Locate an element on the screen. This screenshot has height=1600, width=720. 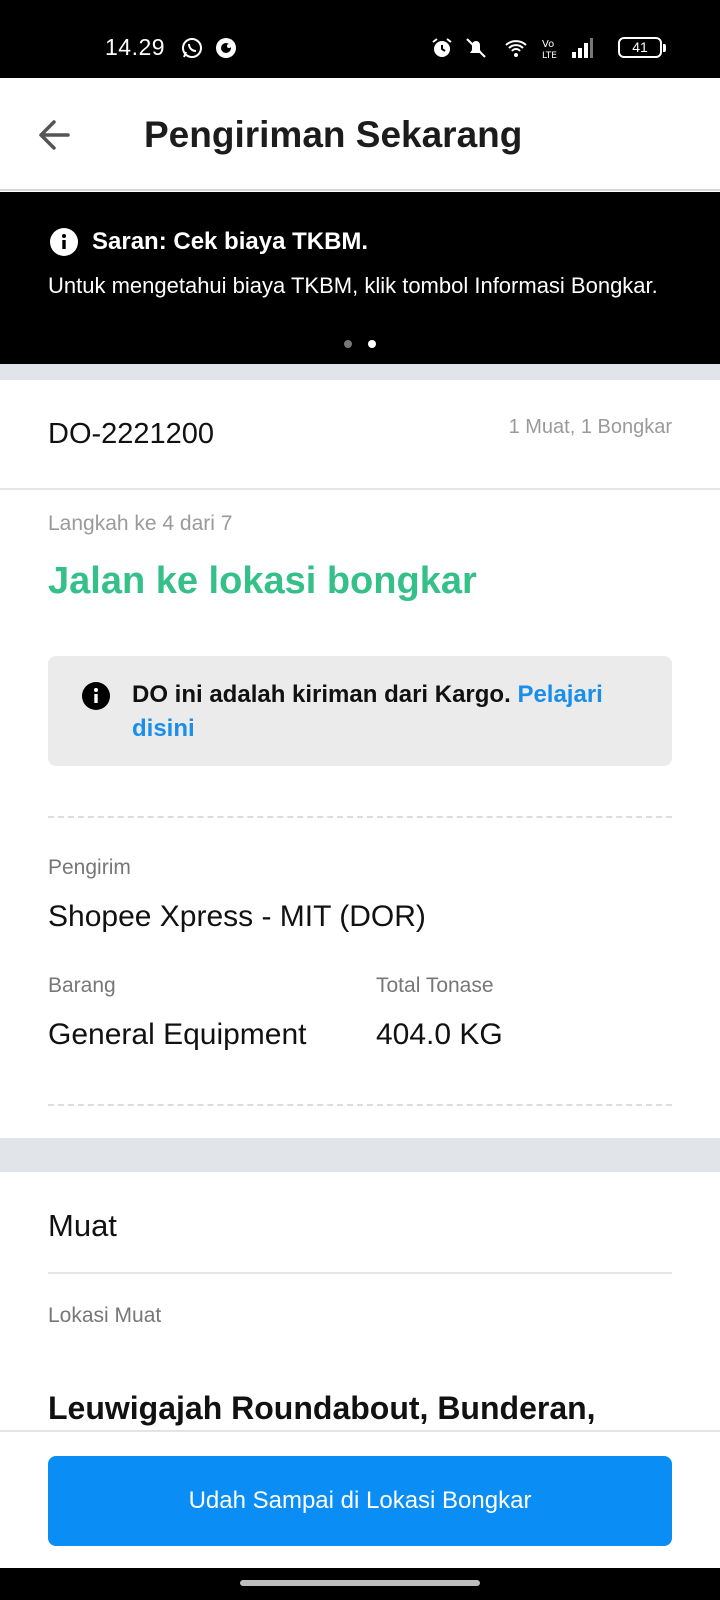
banner-title: Saran: Cek biaya TKBM. is located at coordinates (230, 241).